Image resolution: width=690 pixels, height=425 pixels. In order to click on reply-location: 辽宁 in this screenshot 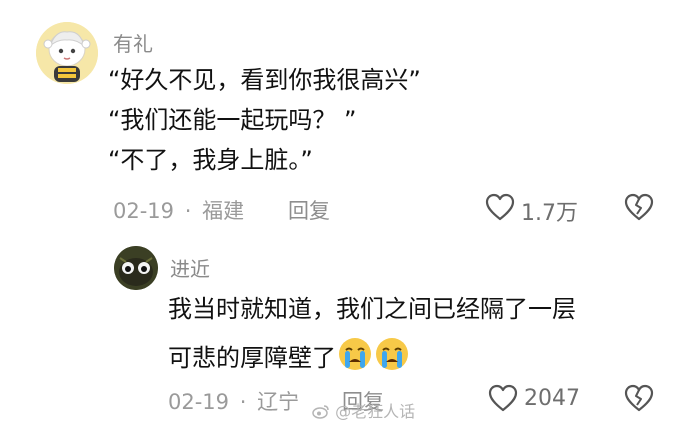, I will do `click(278, 402)`.